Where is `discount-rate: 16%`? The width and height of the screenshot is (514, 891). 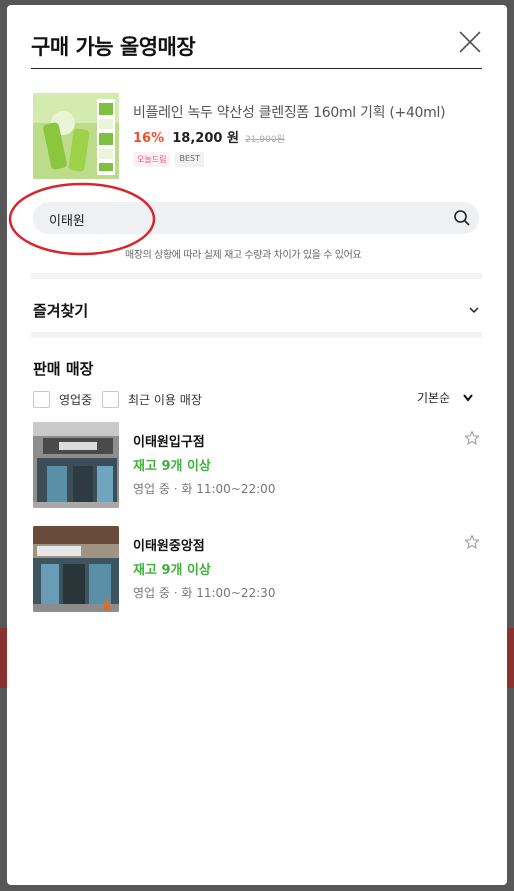 discount-rate: 16% is located at coordinates (149, 138).